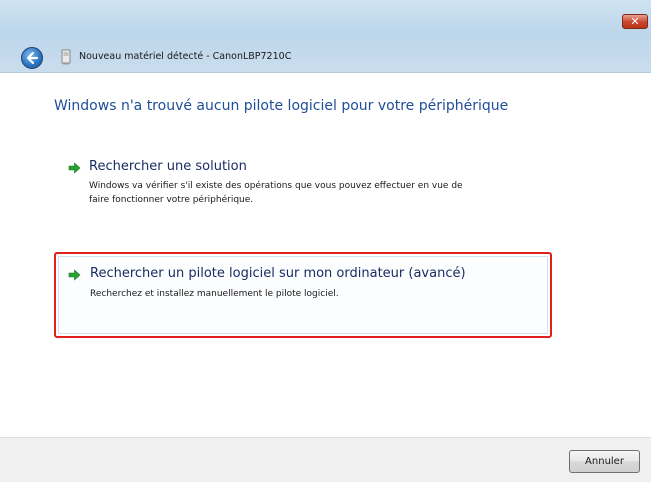 Image resolution: width=651 pixels, height=482 pixels. I want to click on hardware-device-icon, so click(66, 57).